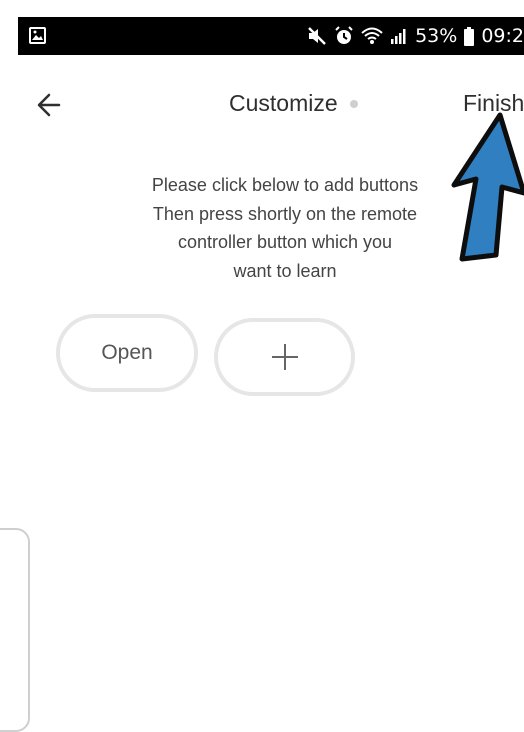 This screenshot has height=732, width=524. What do you see at coordinates (436, 36) in the screenshot?
I see `battery-percent: 53%` at bounding box center [436, 36].